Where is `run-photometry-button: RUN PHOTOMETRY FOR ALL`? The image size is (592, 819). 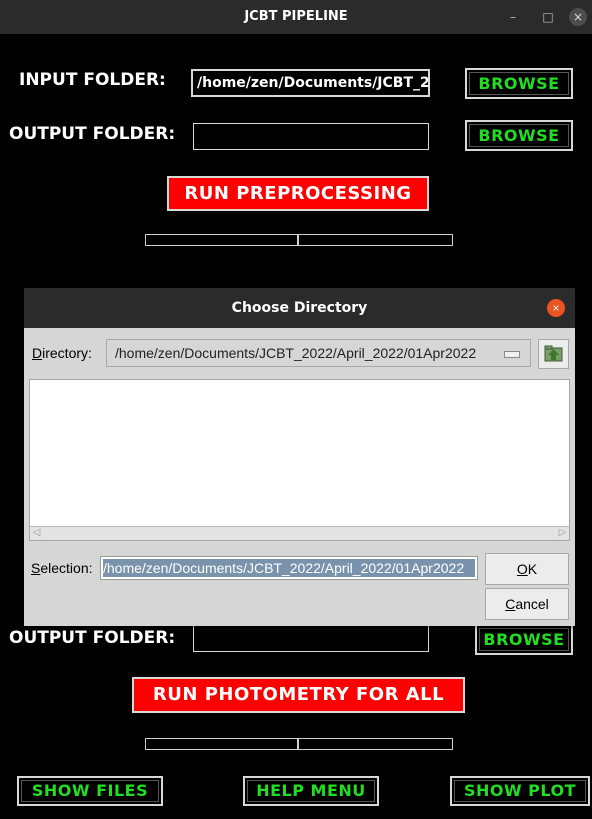
run-photometry-button: RUN PHOTOMETRY FOR ALL is located at coordinates (298, 695).